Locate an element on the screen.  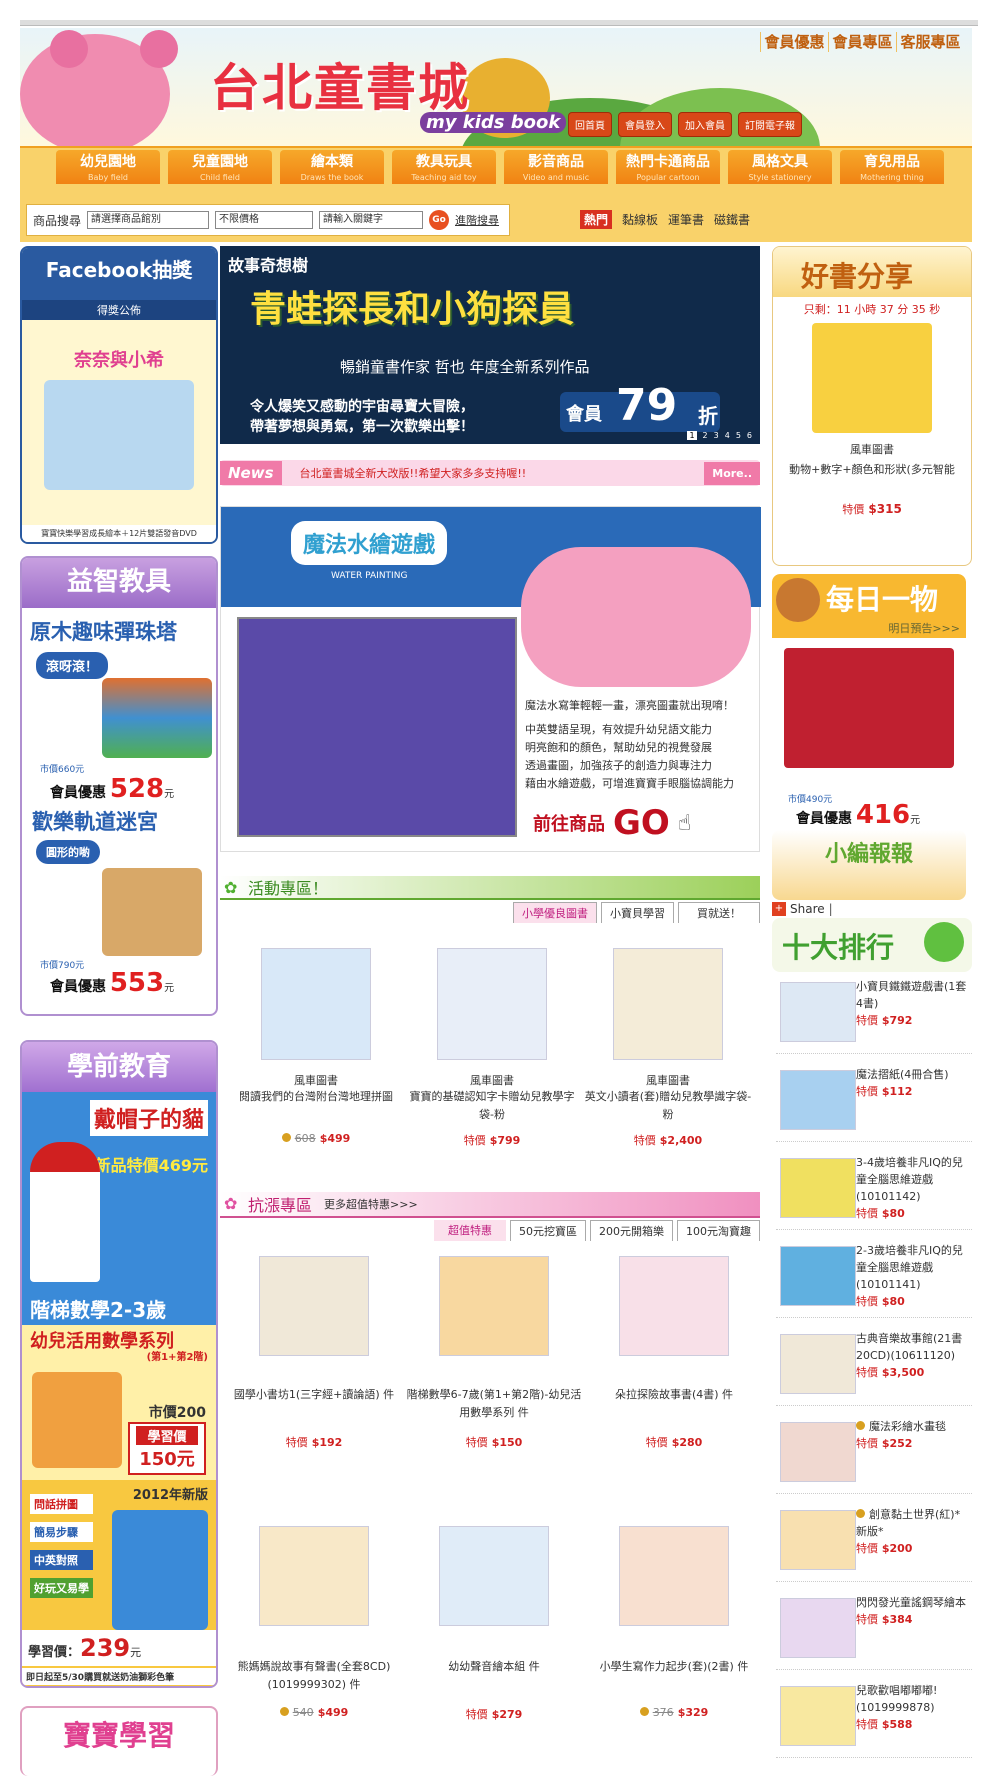
deal-product-2: 階梯數學6-7歲(第1+第2階)-幼兒活用數學系列 件 特價 $150 is located at coordinates (494, 1353).